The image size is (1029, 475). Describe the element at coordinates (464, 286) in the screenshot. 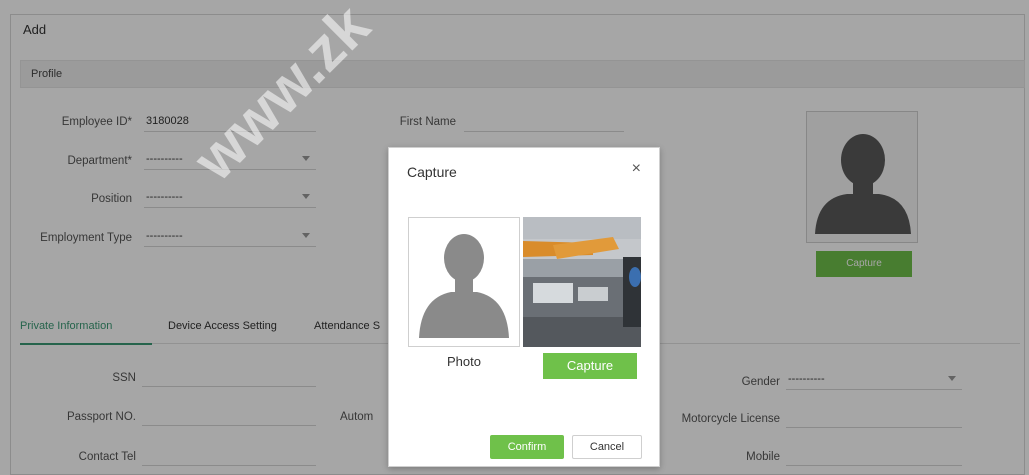

I see `avatar-silhouette-icon` at that location.